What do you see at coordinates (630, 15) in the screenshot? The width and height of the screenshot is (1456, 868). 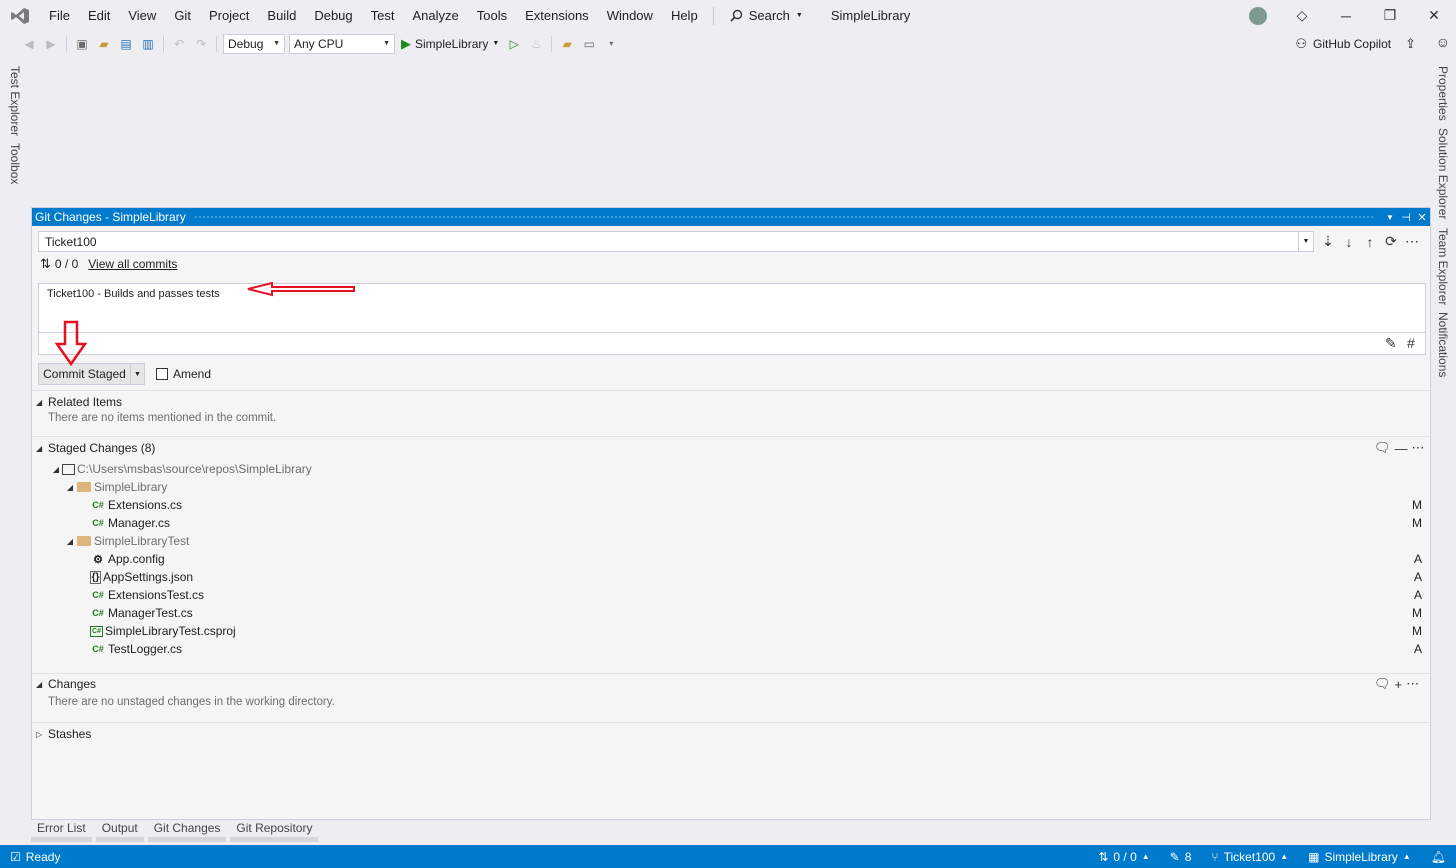 I see `menu-window: Window` at bounding box center [630, 15].